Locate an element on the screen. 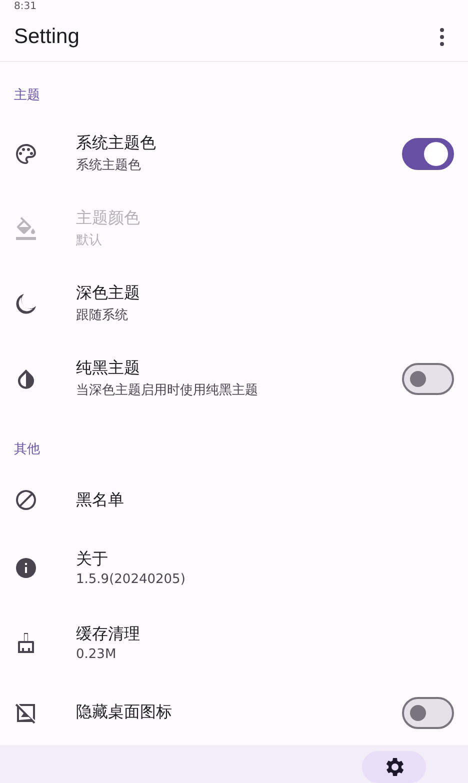 The height and width of the screenshot is (783, 468). block-icon is located at coordinates (26, 500).